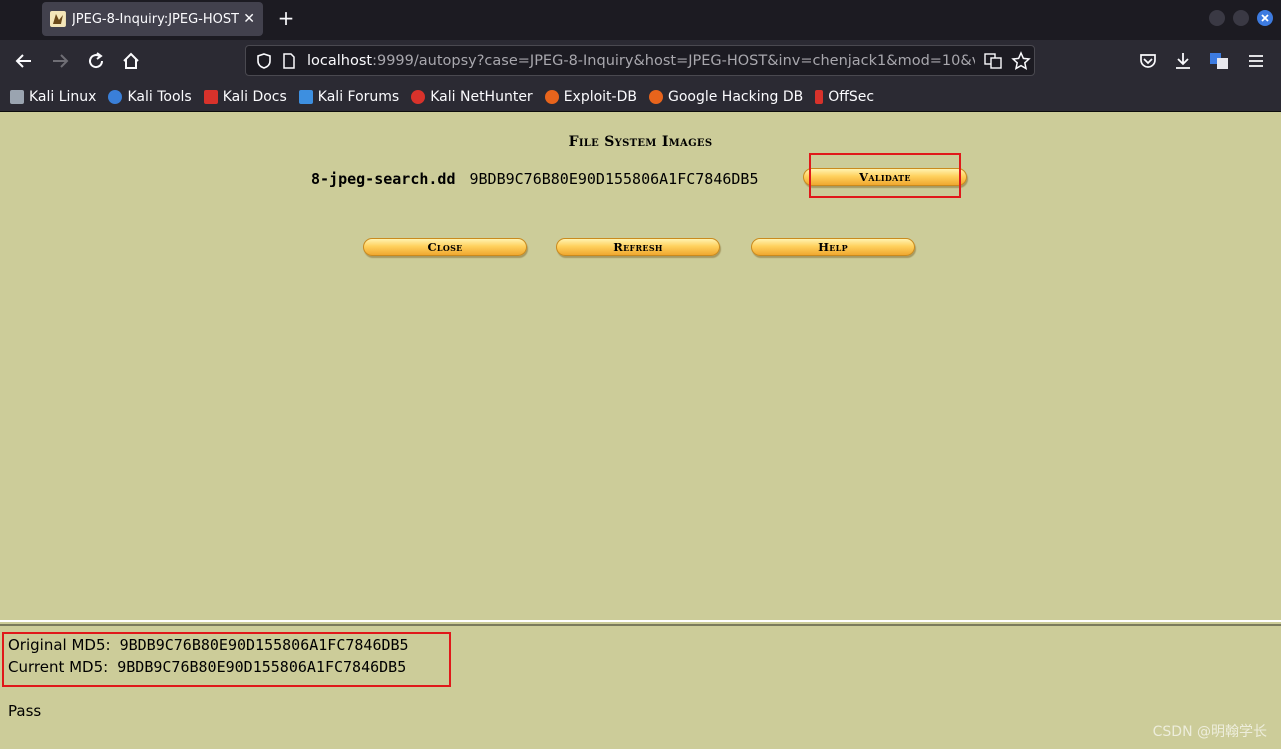 Image resolution: width=1281 pixels, height=749 pixels. Describe the element at coordinates (445, 247) in the screenshot. I see `close-button: Close` at that location.